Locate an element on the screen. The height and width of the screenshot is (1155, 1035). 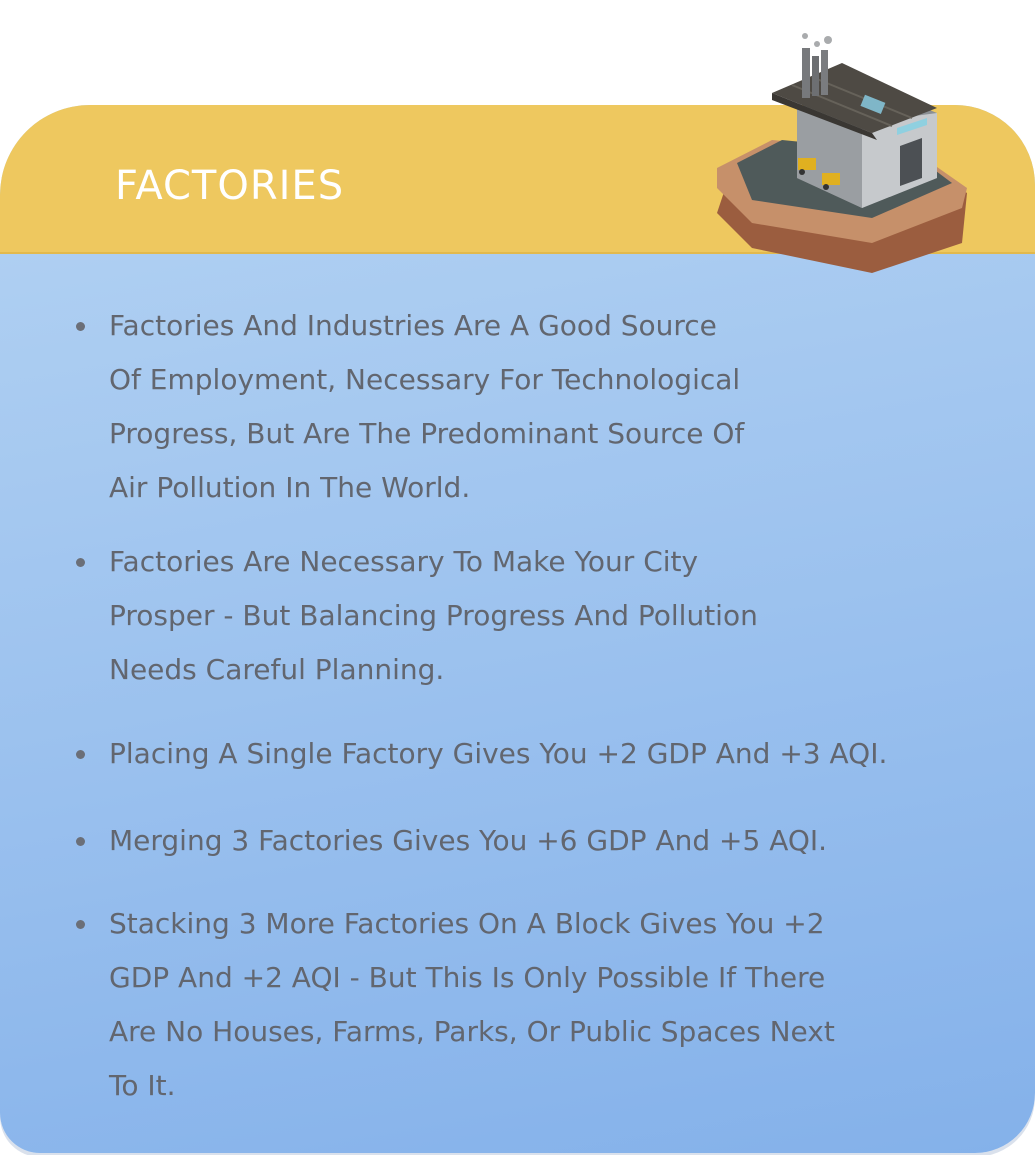
factory-icon is located at coordinates (844, 153).